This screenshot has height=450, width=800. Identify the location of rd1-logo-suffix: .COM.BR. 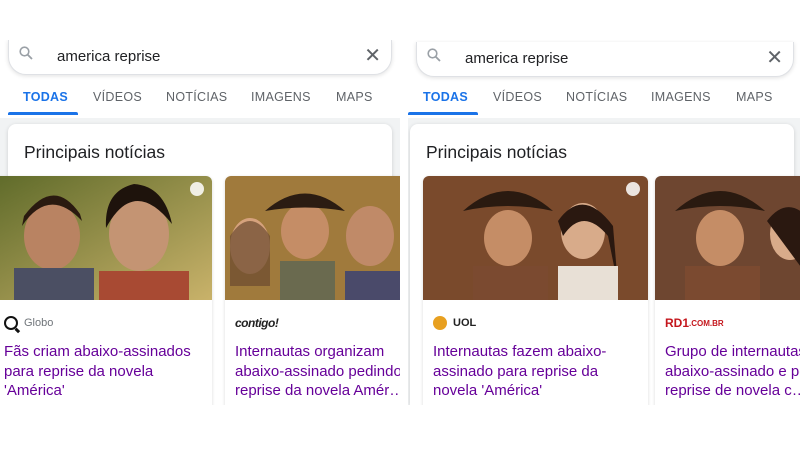
(706, 323).